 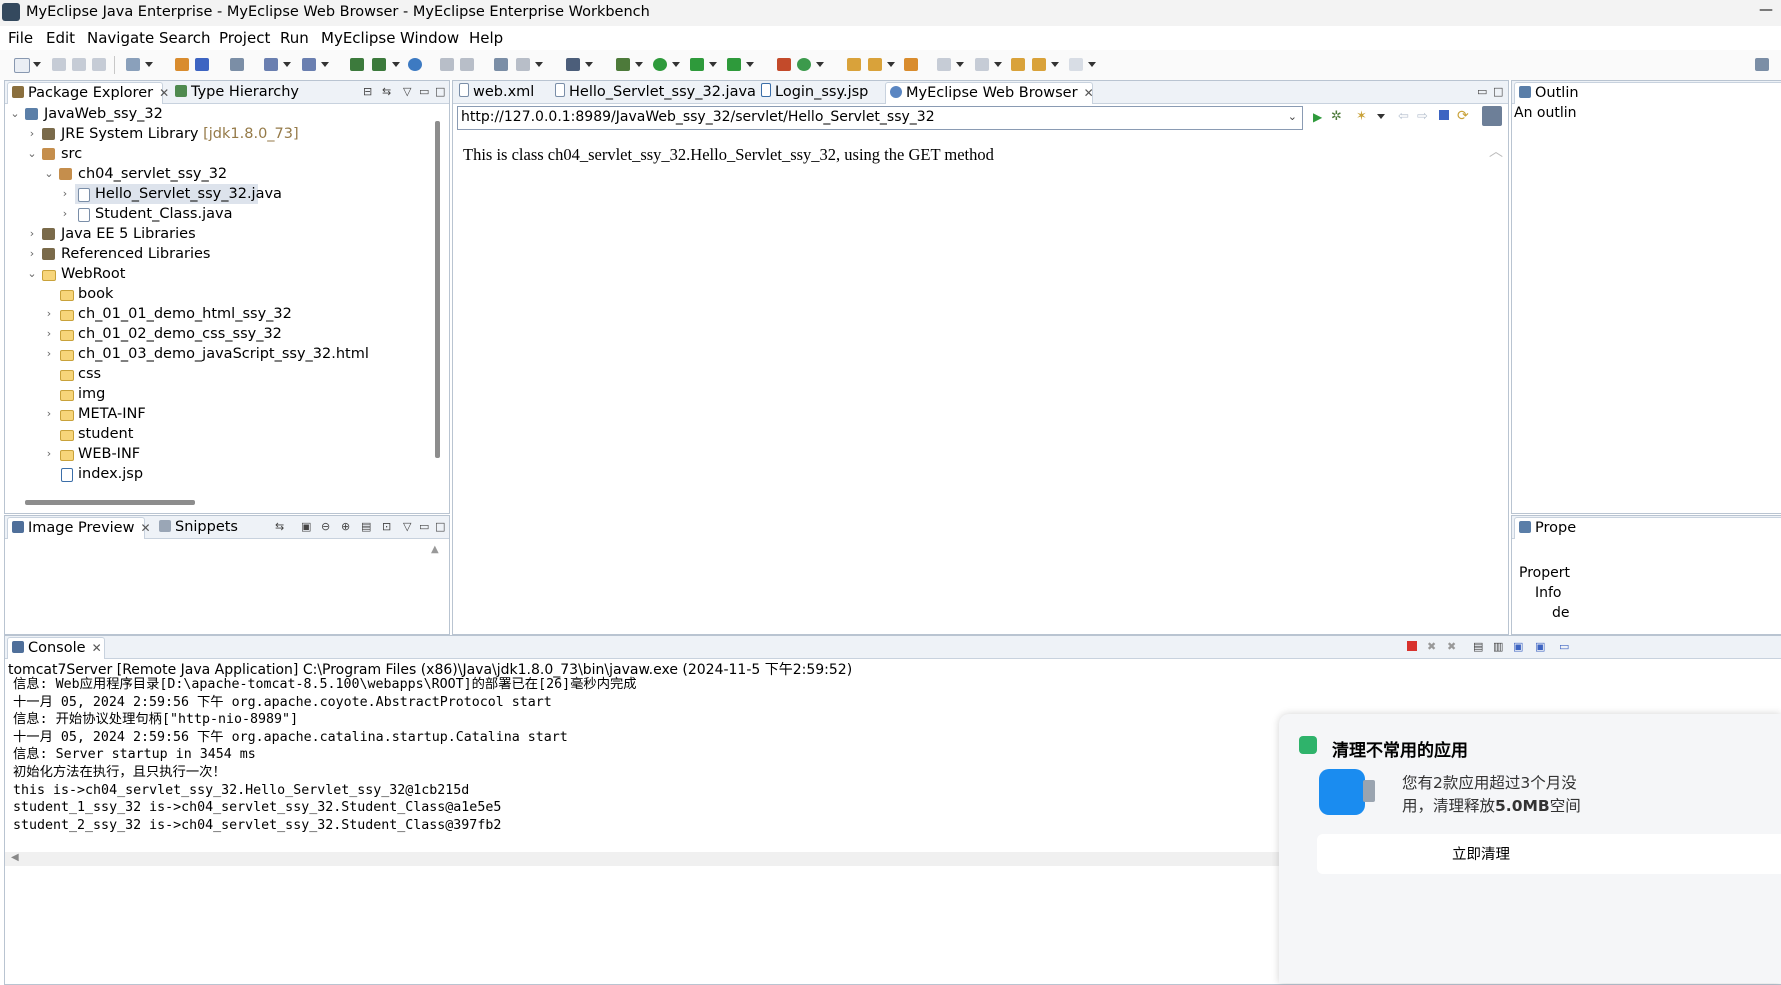 What do you see at coordinates (623, 64) in the screenshot?
I see `debug-icon` at bounding box center [623, 64].